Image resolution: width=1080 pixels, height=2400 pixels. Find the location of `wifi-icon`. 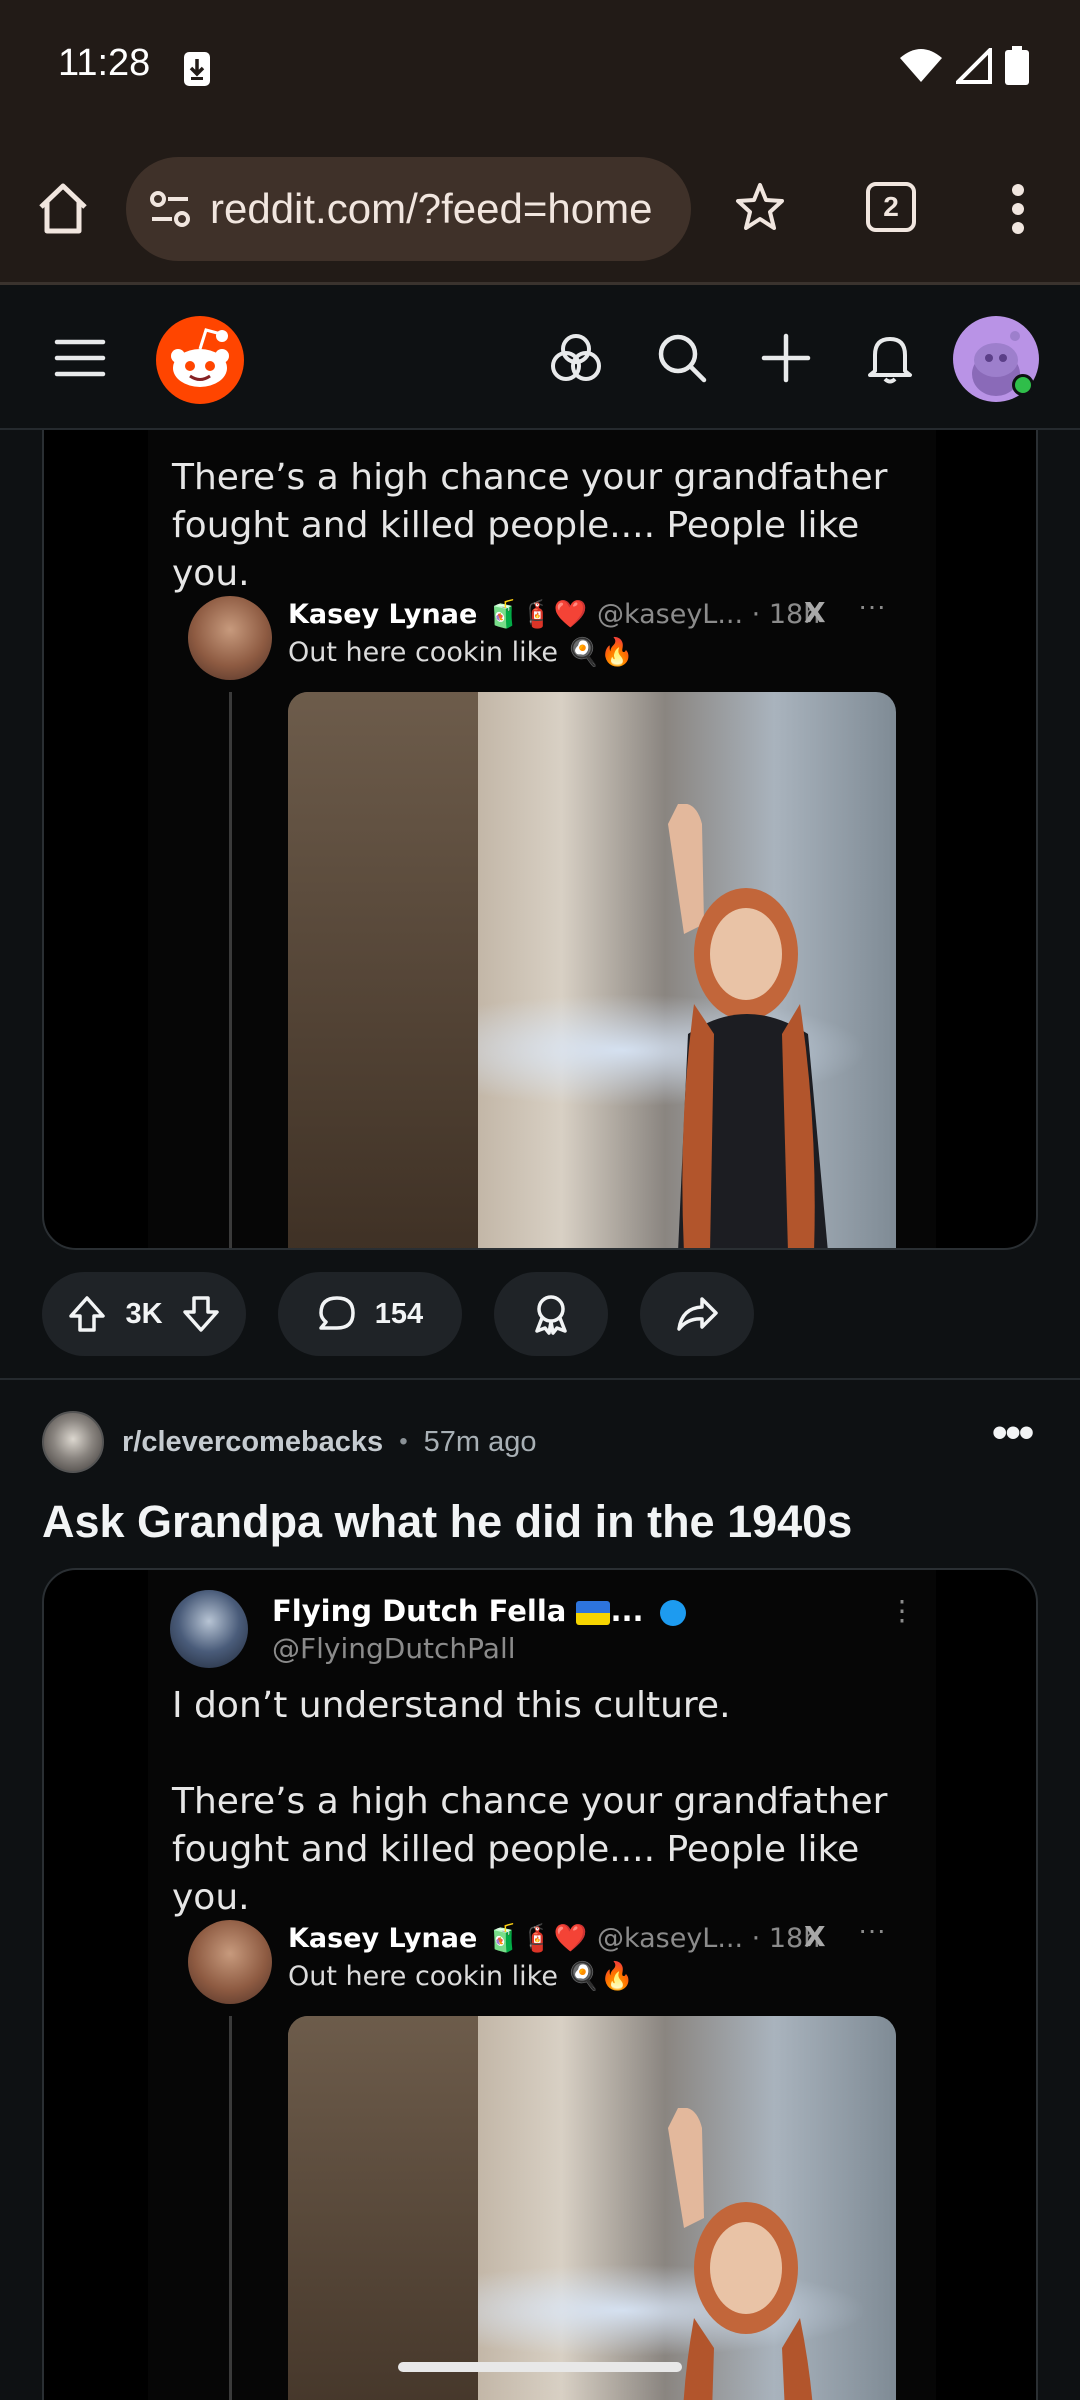

wifi-icon is located at coordinates (921, 65).